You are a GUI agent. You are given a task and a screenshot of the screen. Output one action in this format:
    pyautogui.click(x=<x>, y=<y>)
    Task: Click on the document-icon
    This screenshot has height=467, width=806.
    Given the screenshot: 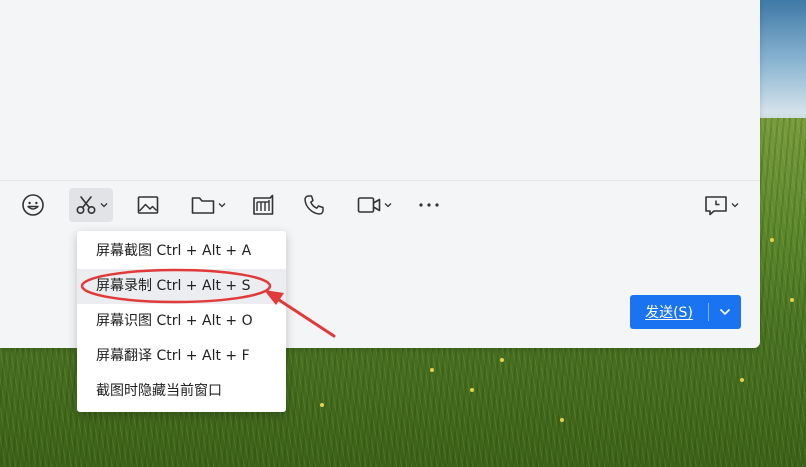 What is the action you would take?
    pyautogui.click(x=263, y=204)
    